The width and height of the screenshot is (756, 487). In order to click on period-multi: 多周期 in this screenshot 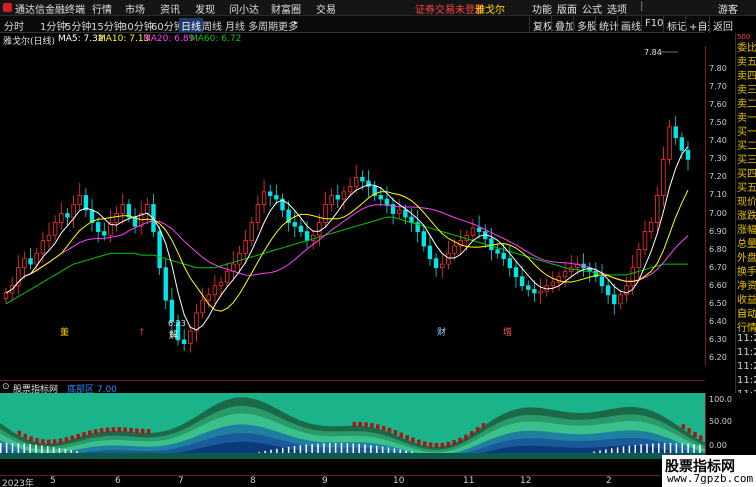, I will do `click(263, 25)`.